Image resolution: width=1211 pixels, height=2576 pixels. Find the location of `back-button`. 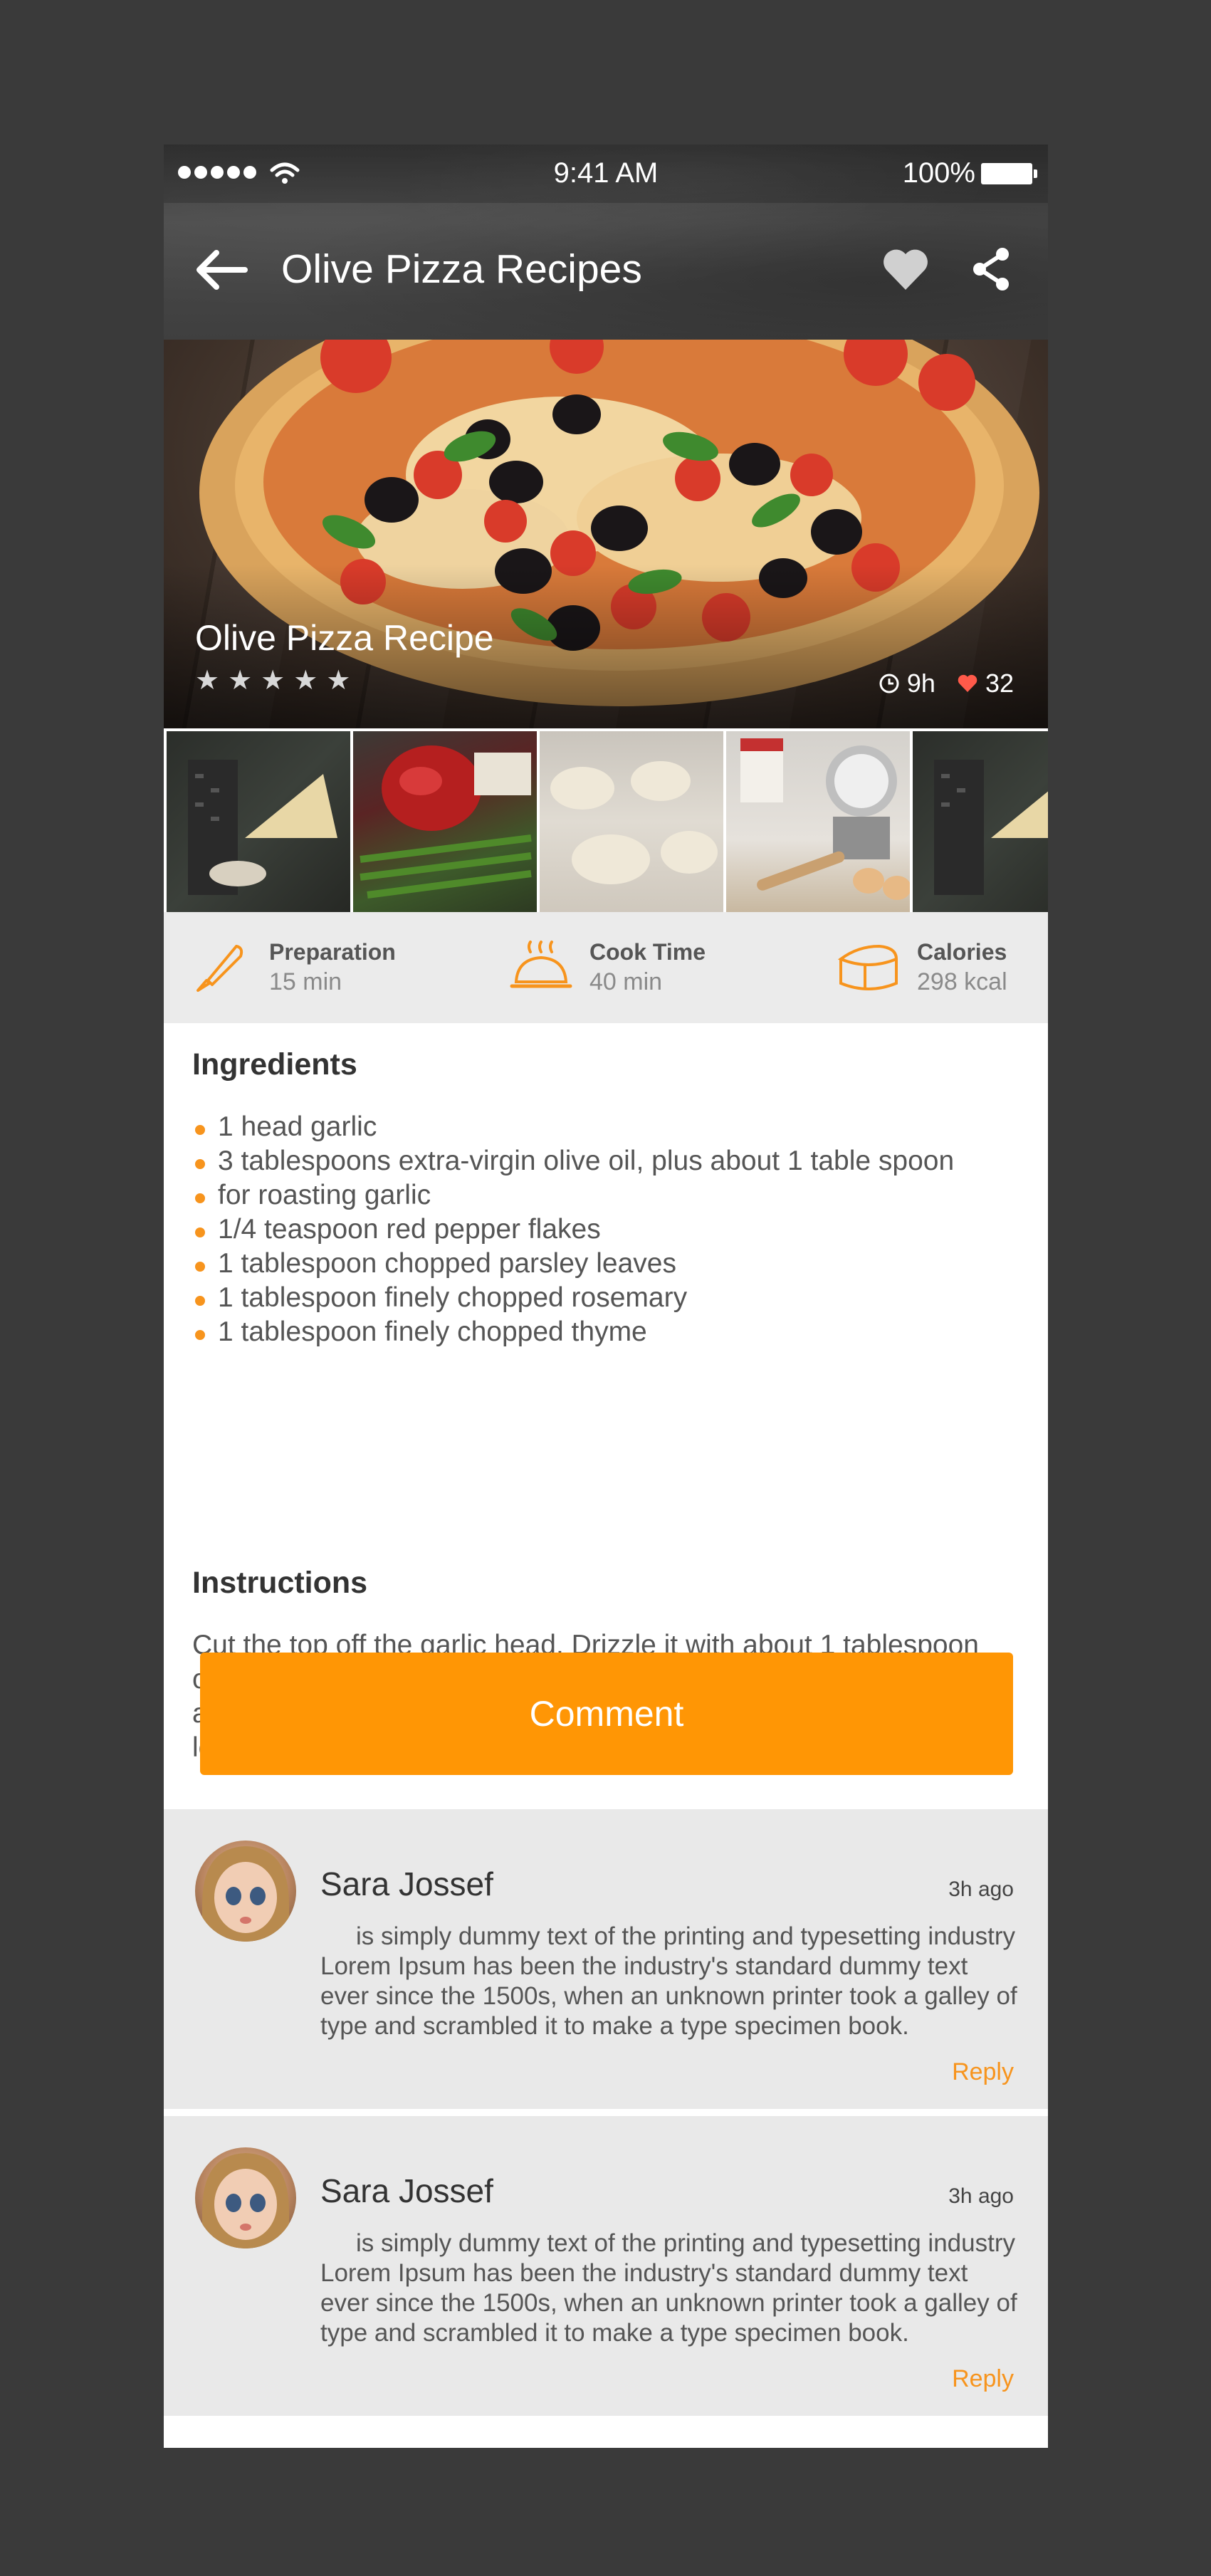

back-button is located at coordinates (220, 269).